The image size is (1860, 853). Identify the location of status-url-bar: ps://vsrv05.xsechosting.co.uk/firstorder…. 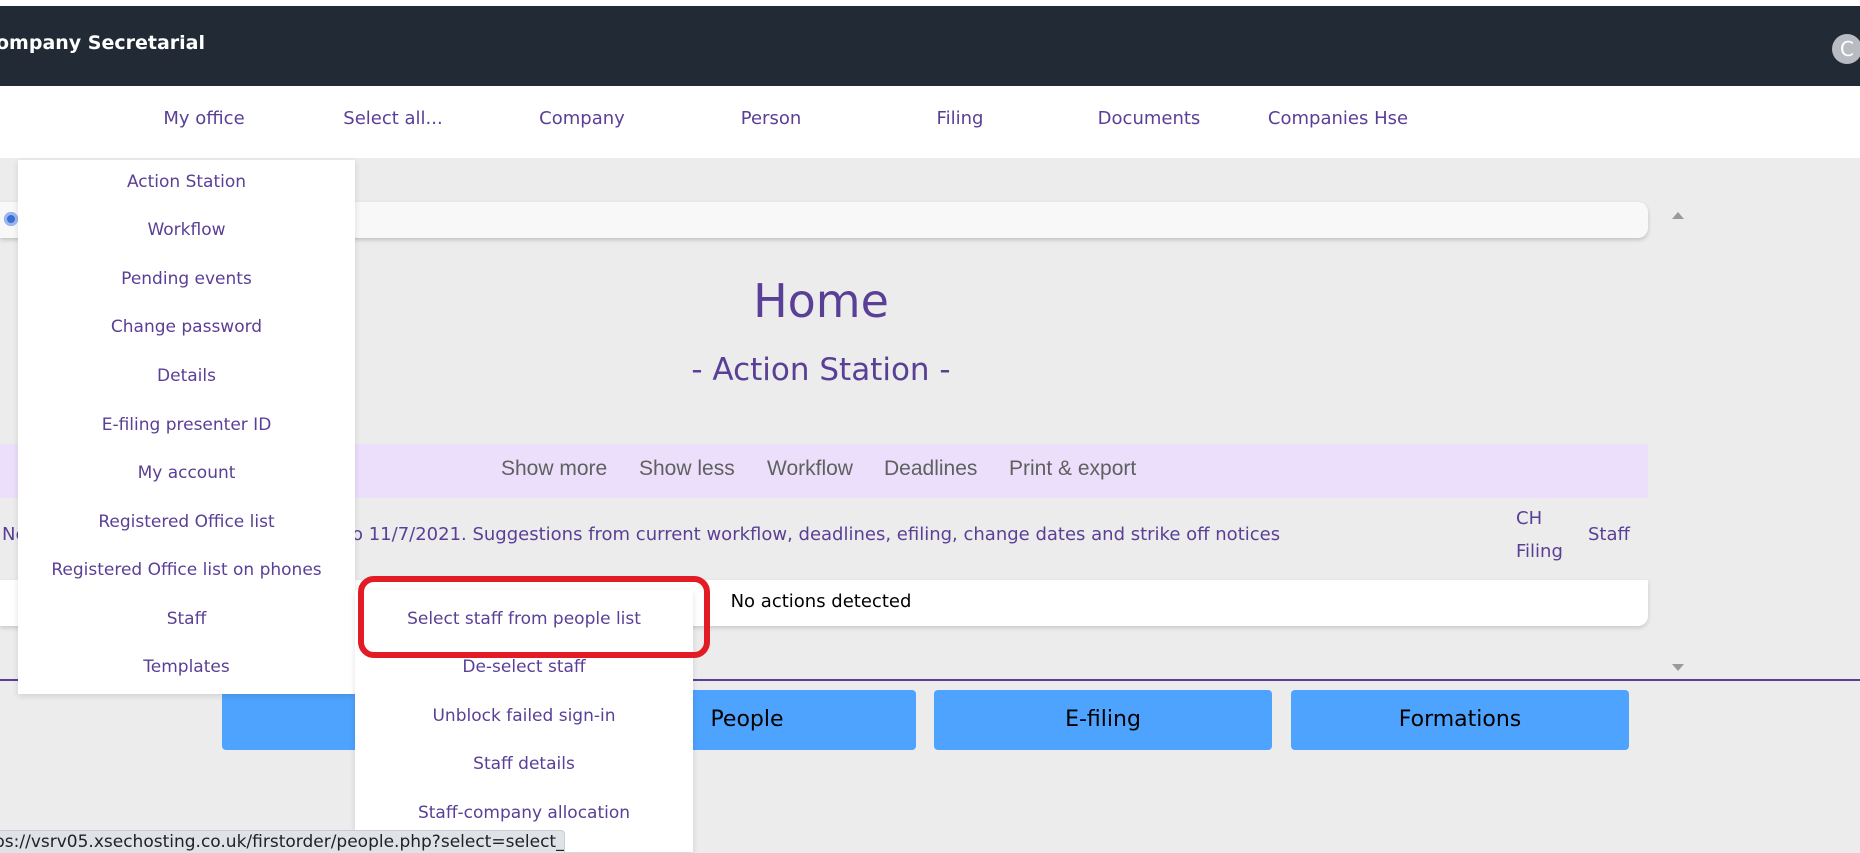
(282, 841).